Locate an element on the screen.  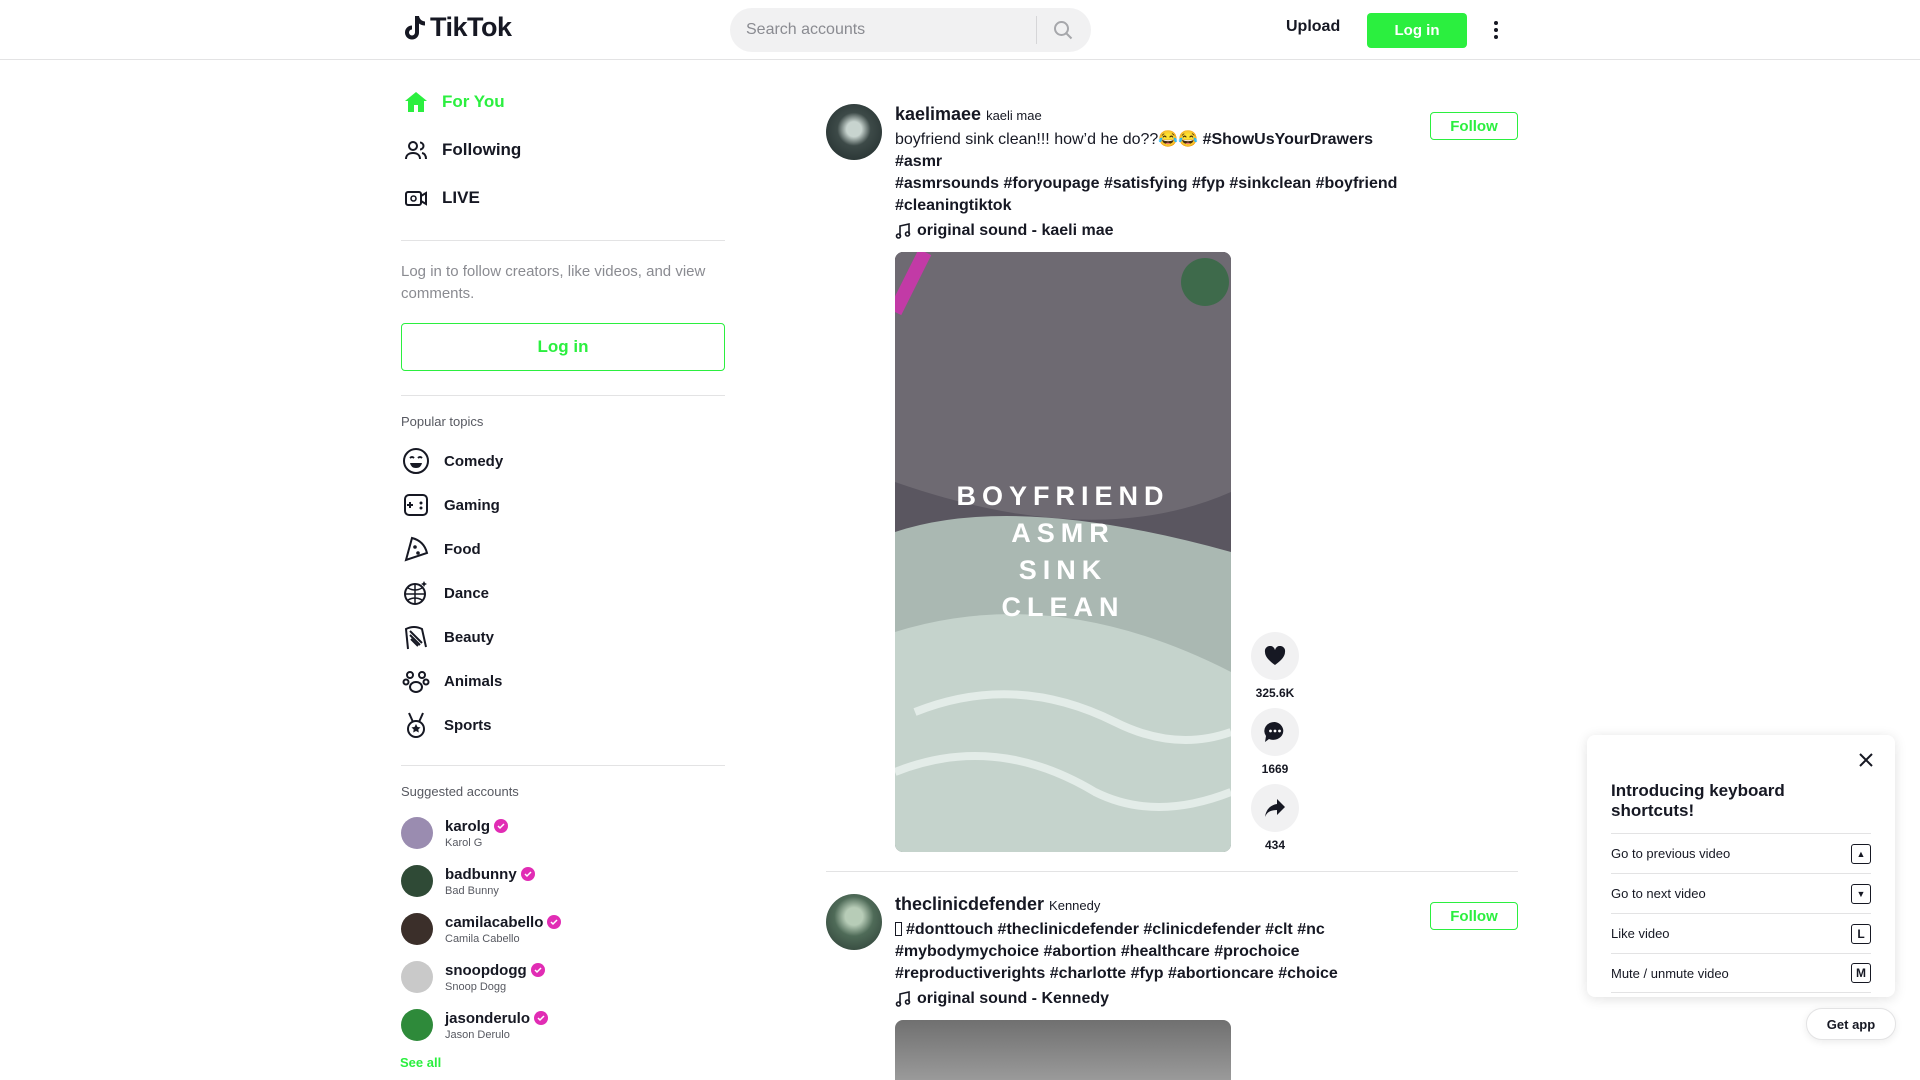
comment-action: 1669 is located at coordinates (1275, 742).